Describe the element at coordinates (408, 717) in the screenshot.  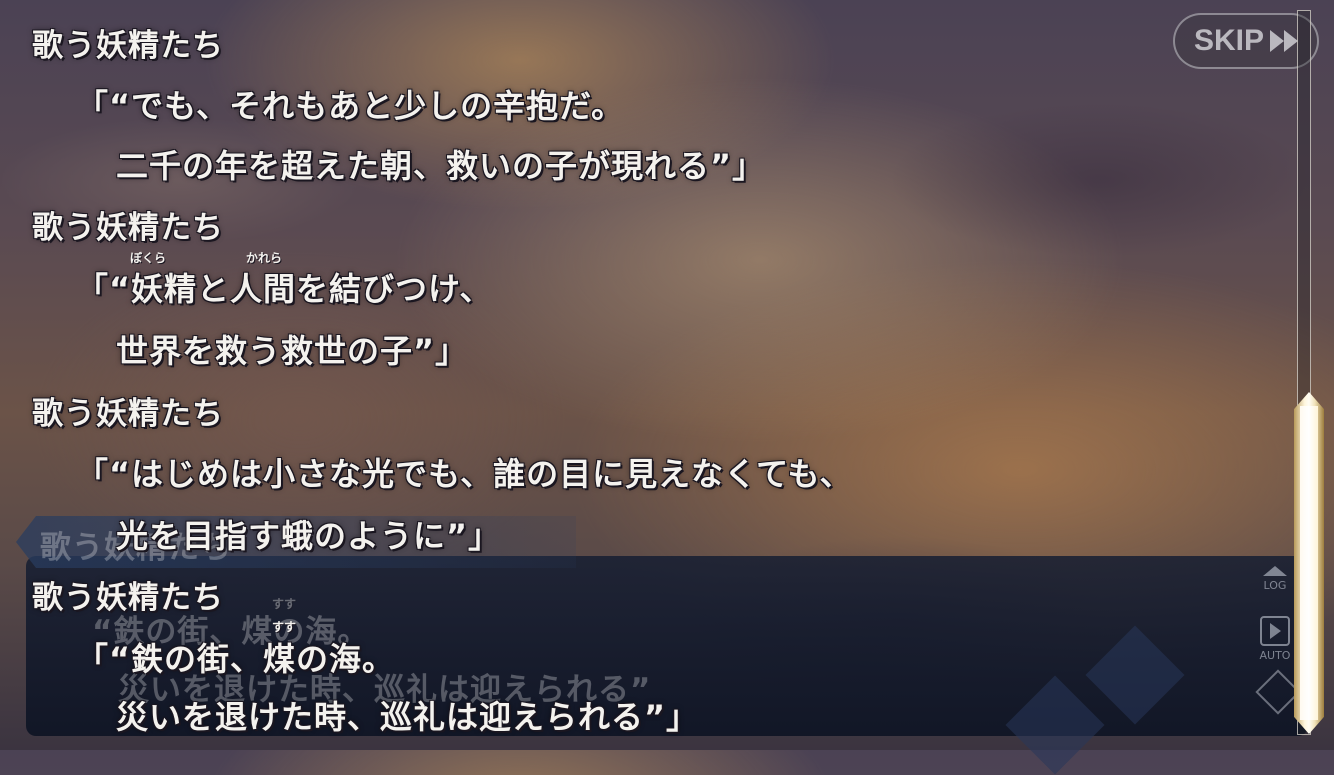
I see `log-entry-line: 災いを退けた時、巡礼は迎えられる”」` at that location.